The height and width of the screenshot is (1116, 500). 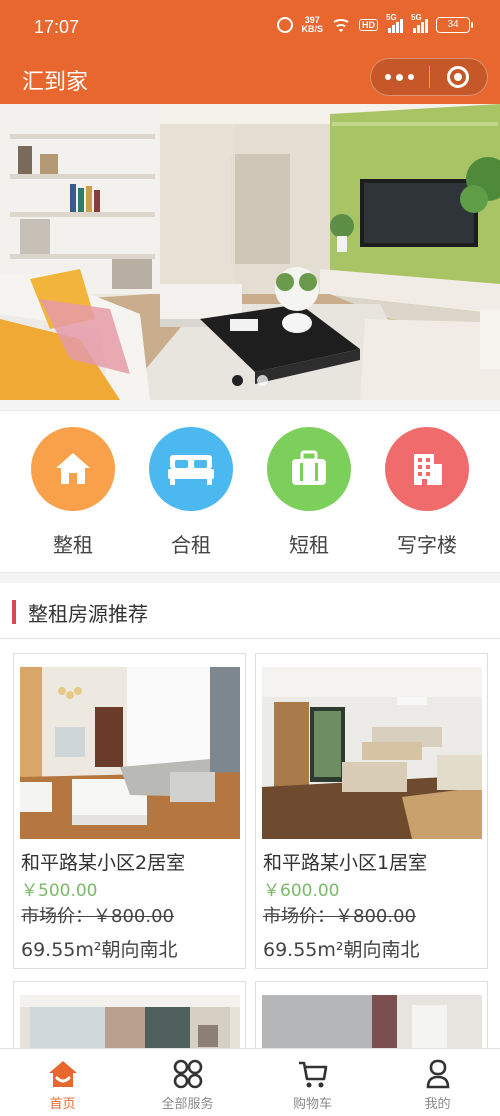 I want to click on tab-label: 购物车, so click(x=312, y=1104).